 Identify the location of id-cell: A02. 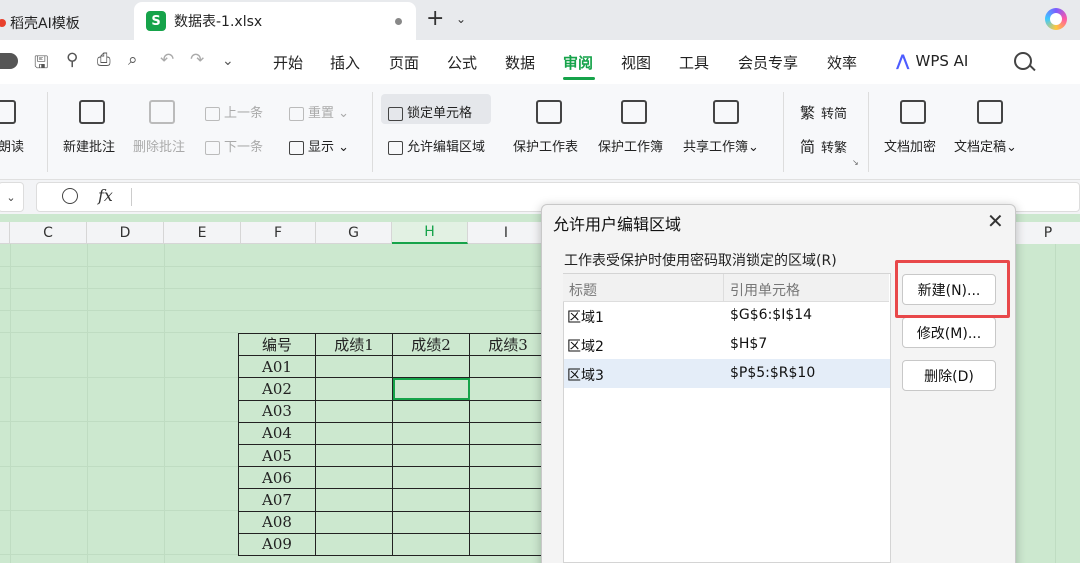
(277, 389).